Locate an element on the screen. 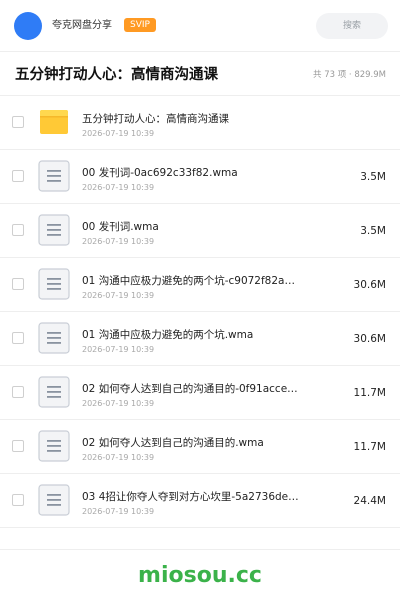 Image resolution: width=400 pixels, height=600 pixels. svip-badge: SVIP is located at coordinates (140, 25).